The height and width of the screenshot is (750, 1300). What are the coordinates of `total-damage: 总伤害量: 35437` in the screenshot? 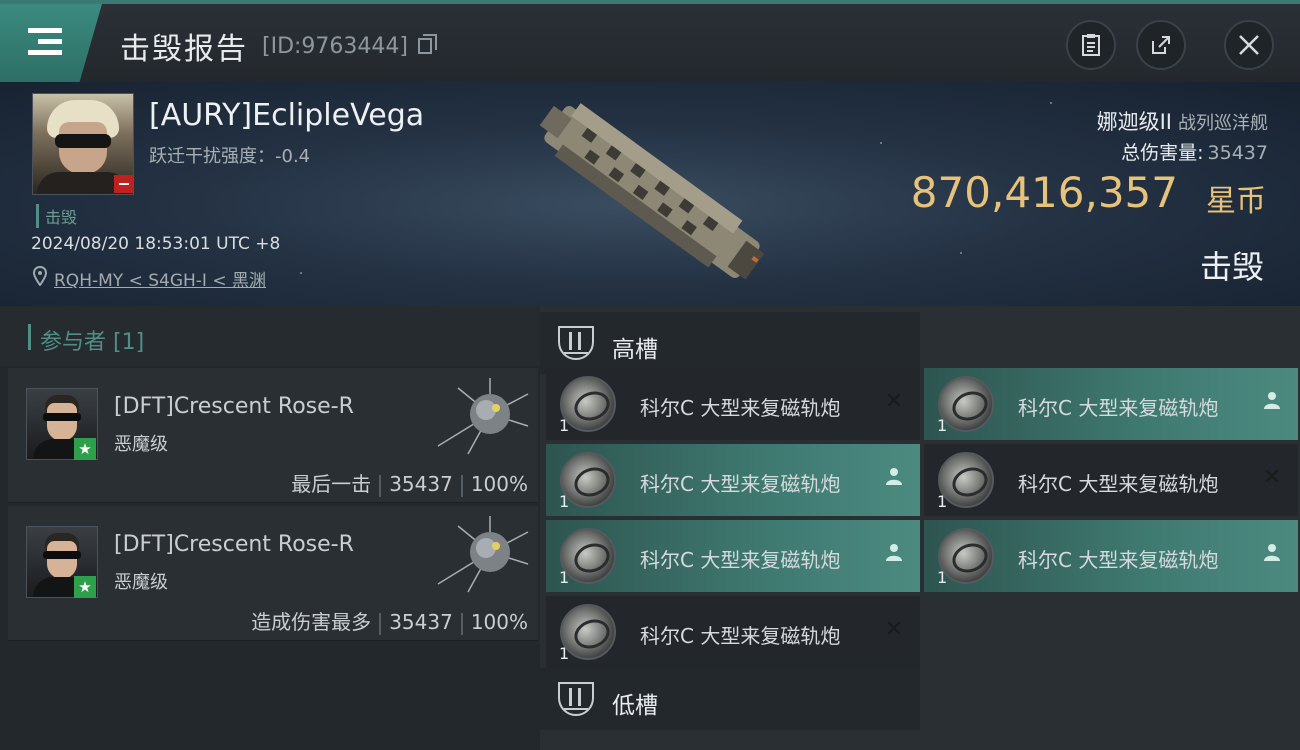 It's located at (1194, 151).